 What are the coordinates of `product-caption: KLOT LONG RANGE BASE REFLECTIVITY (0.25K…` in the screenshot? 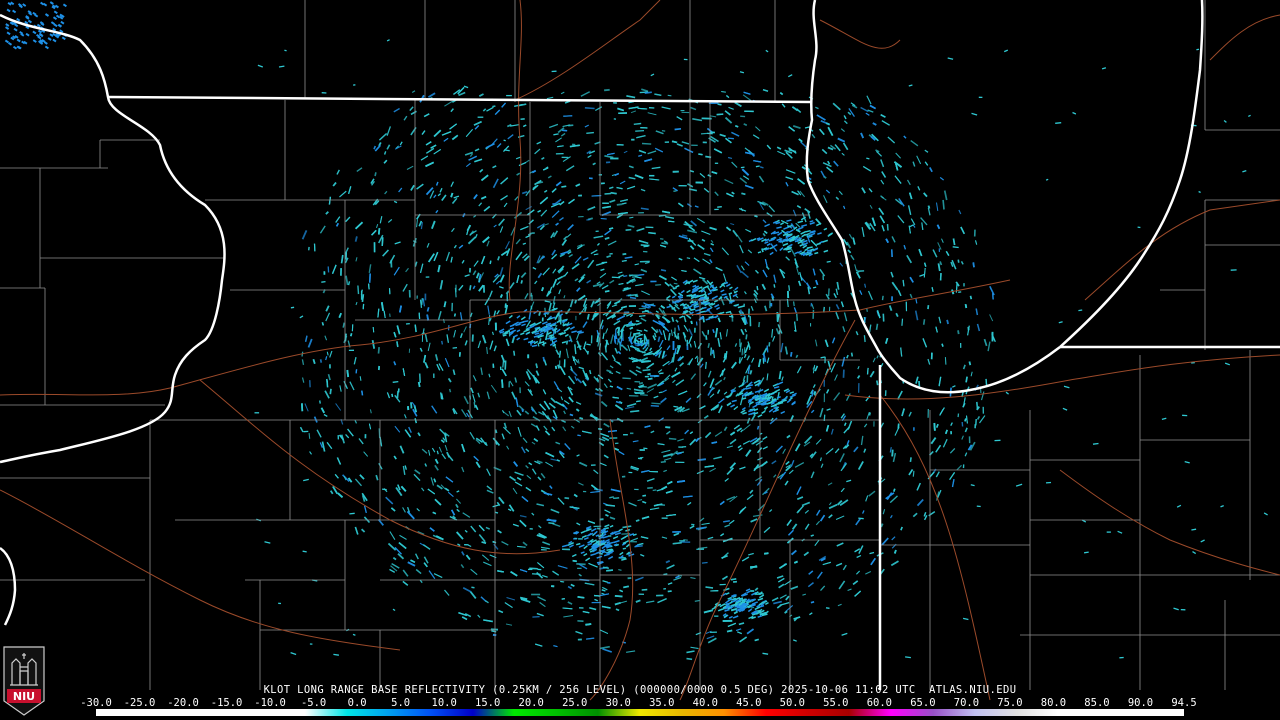 It's located at (640, 690).